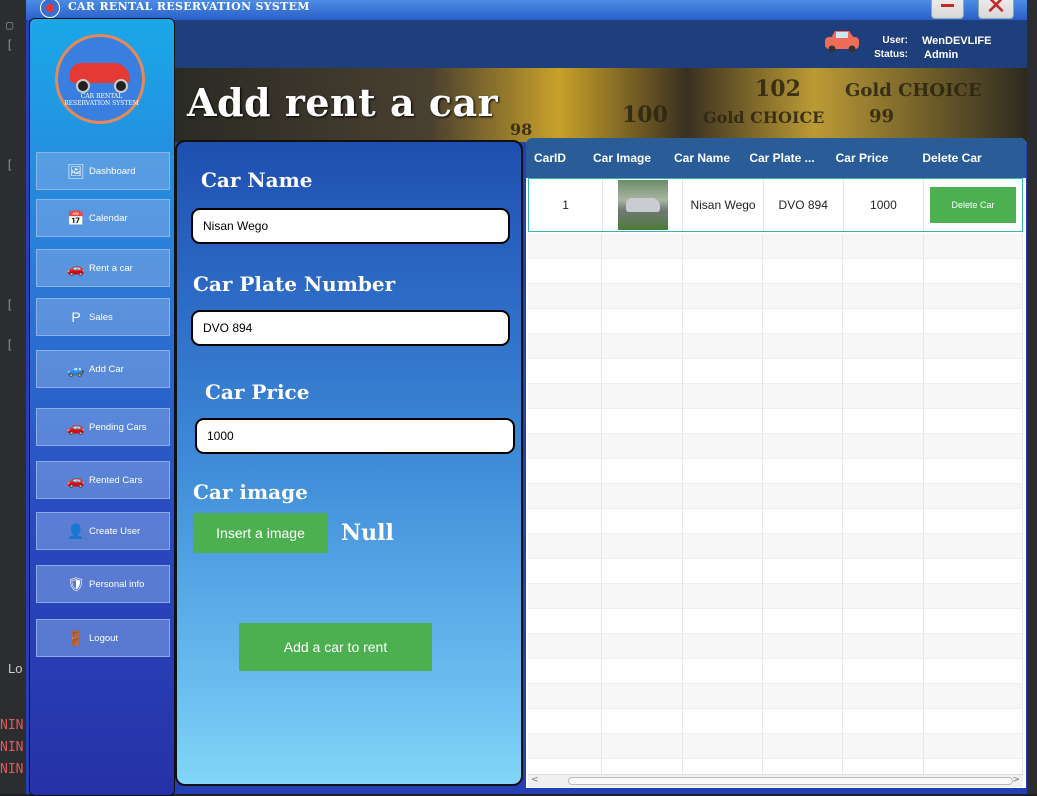  What do you see at coordinates (355, 436) in the screenshot?
I see `price-input` at bounding box center [355, 436].